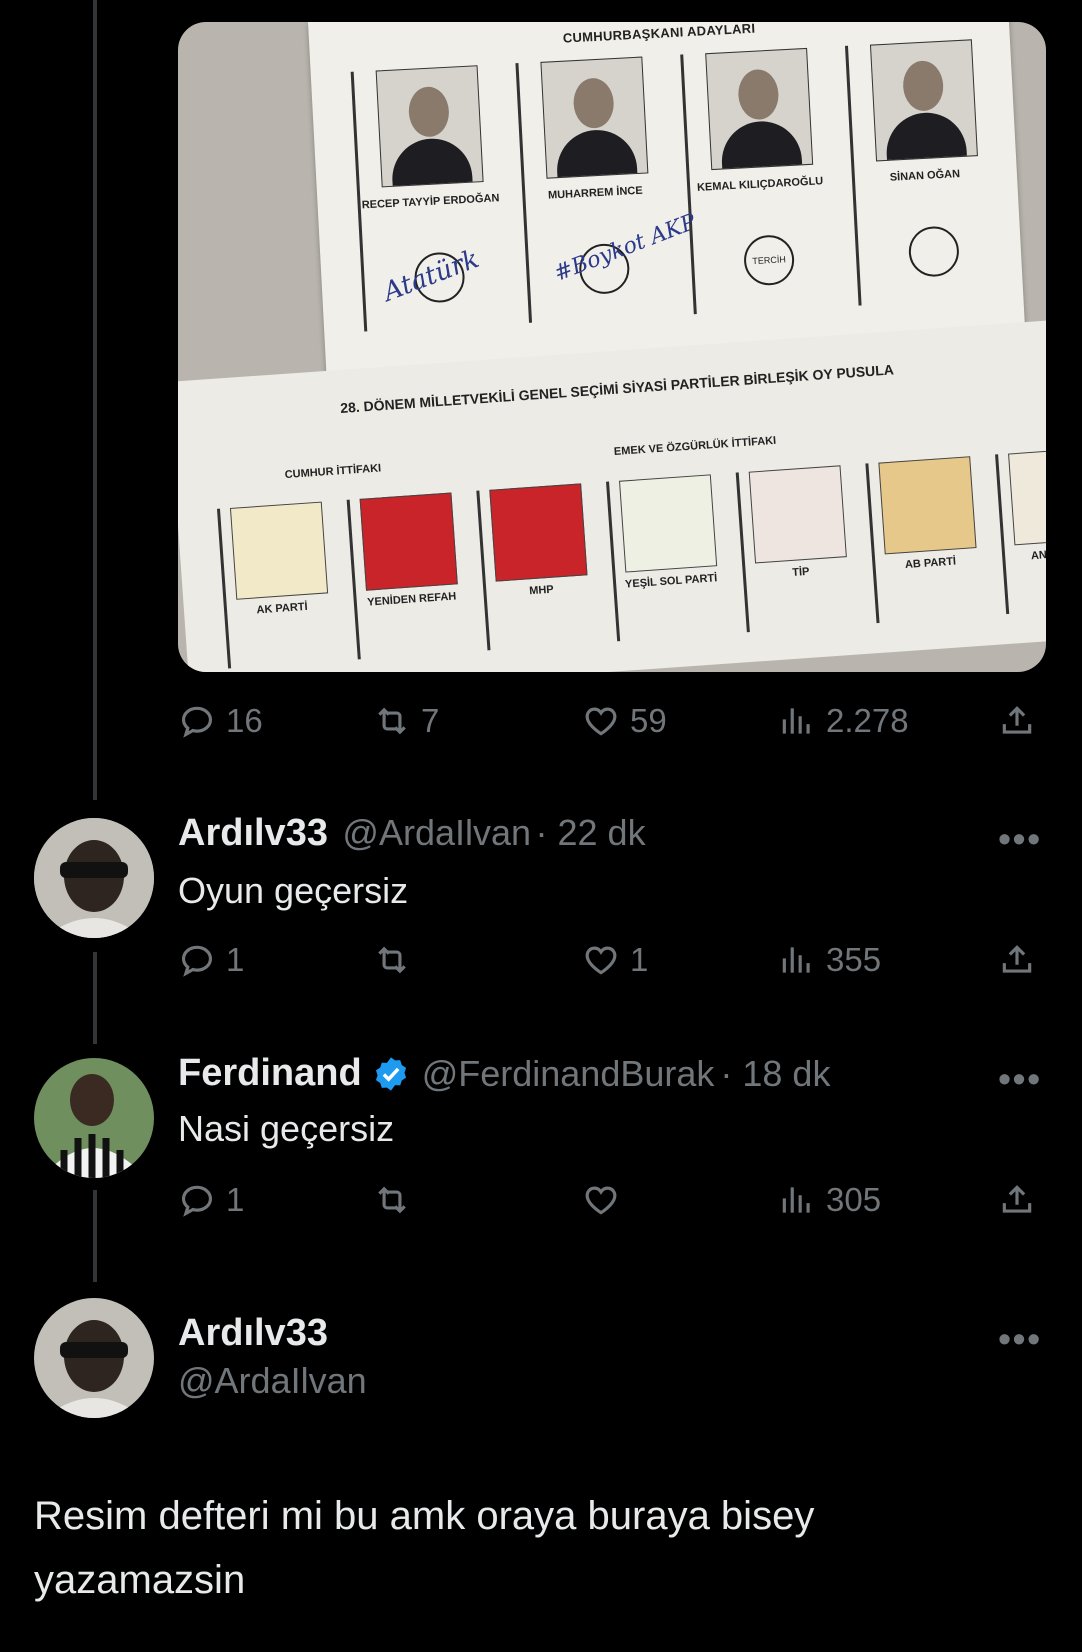 The height and width of the screenshot is (1652, 1082). I want to click on views-button: 2.278, so click(843, 721).